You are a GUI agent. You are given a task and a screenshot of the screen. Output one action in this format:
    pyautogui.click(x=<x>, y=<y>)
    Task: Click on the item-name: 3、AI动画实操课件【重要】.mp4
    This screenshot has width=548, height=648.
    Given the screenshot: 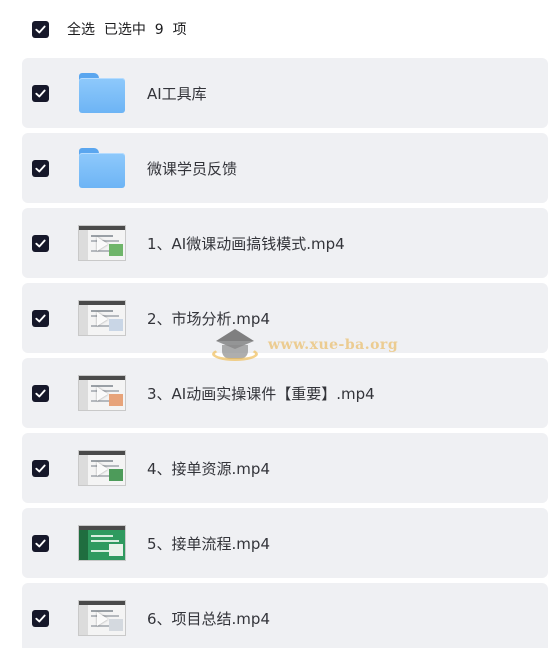 What is the action you would take?
    pyautogui.click(x=261, y=393)
    